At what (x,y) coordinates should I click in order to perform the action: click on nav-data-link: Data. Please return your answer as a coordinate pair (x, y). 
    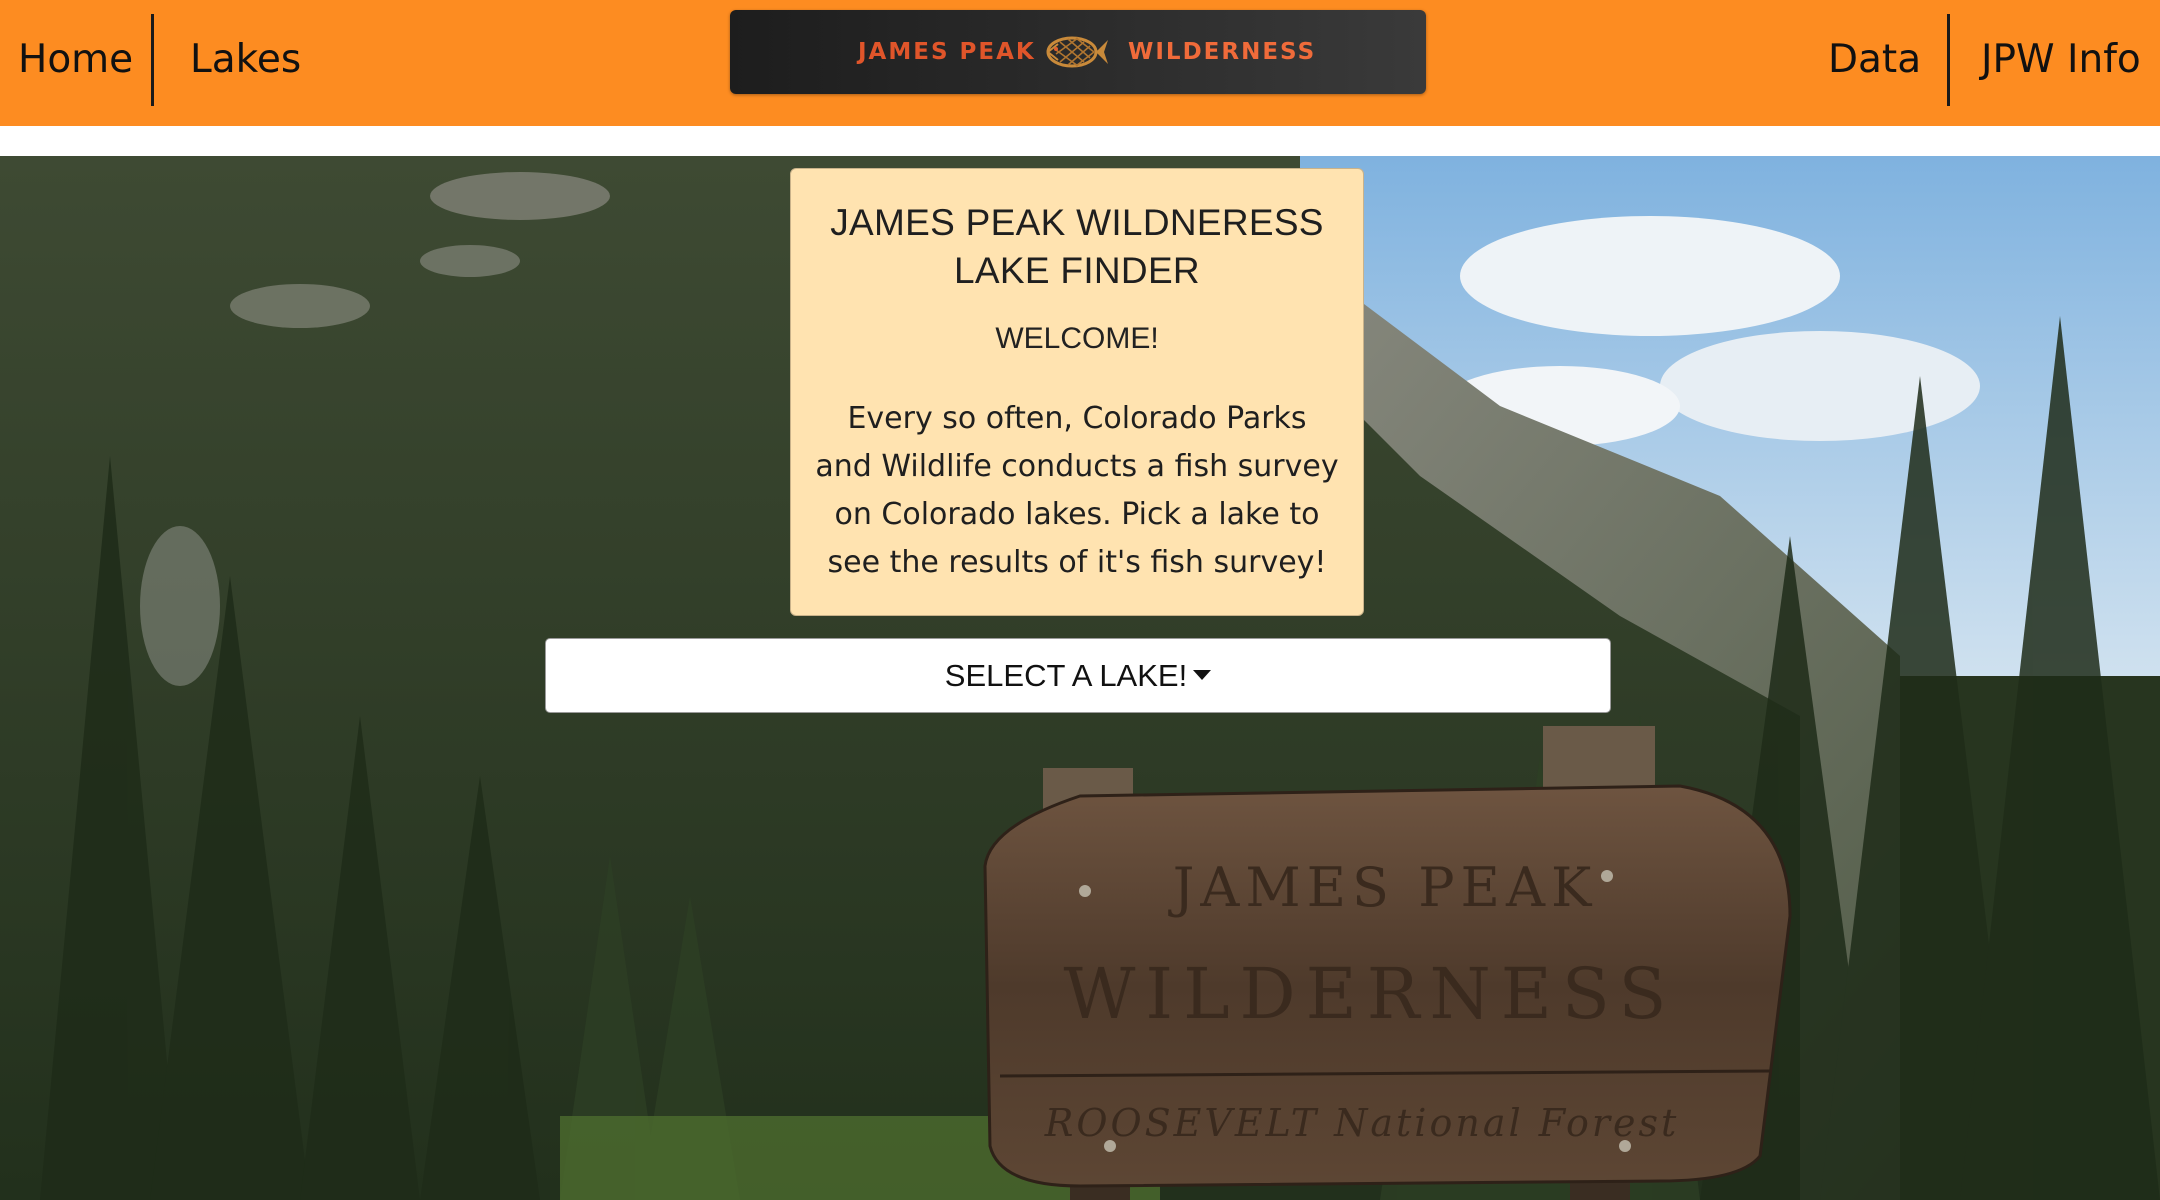
    Looking at the image, I should click on (1874, 60).